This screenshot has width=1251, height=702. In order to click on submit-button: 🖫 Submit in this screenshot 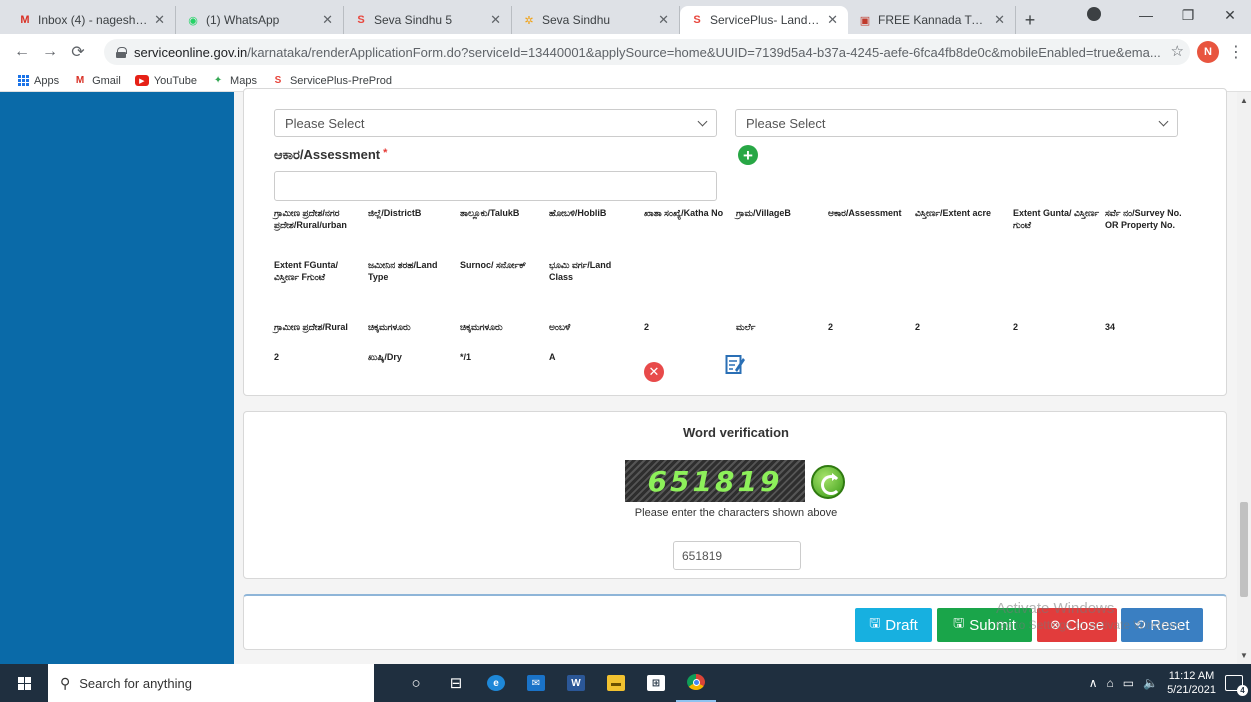, I will do `click(984, 625)`.